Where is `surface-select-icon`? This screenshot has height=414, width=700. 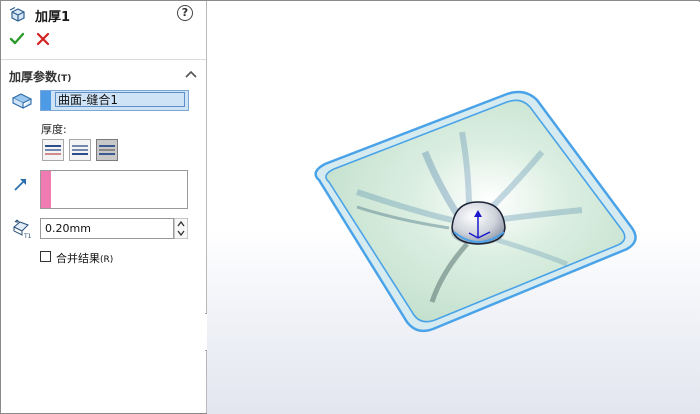 surface-select-icon is located at coordinates (22, 101).